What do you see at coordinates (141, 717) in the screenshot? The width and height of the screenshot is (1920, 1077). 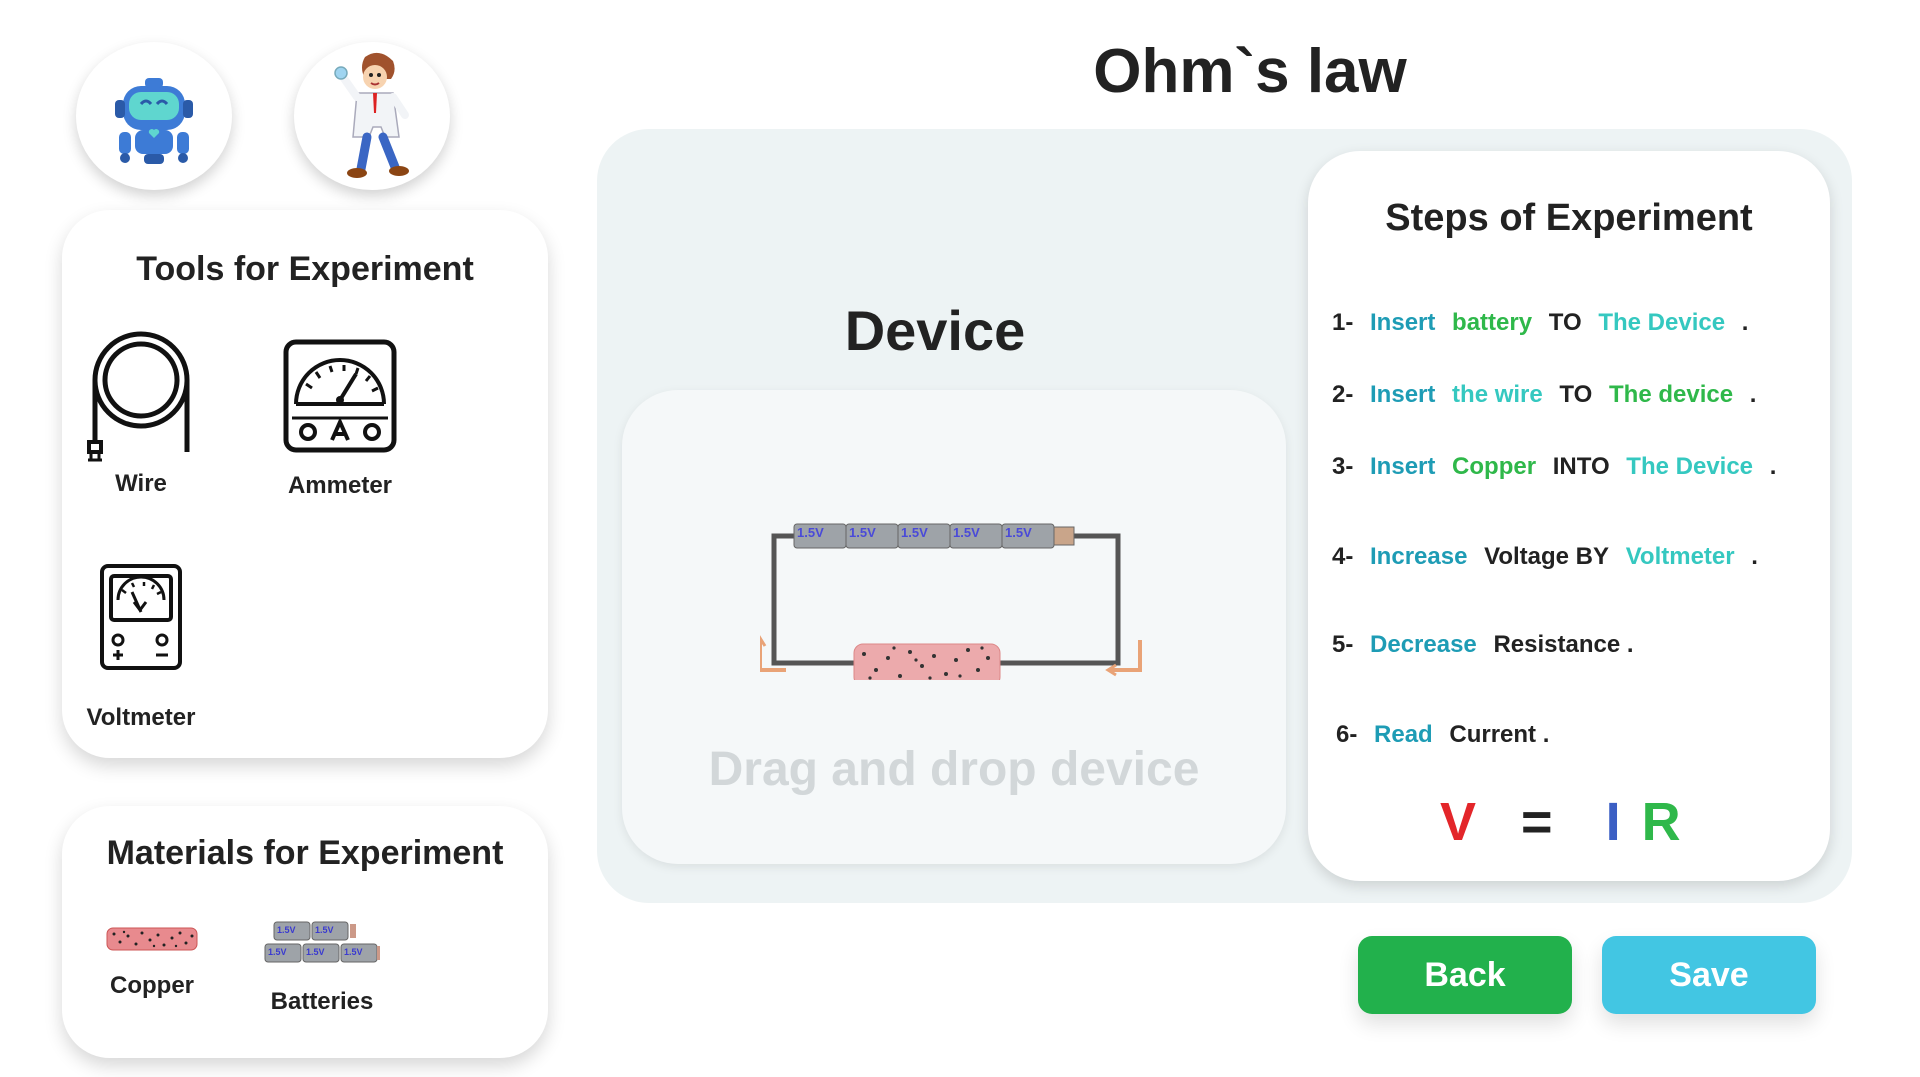 I see `tool-label: Voltmeter` at bounding box center [141, 717].